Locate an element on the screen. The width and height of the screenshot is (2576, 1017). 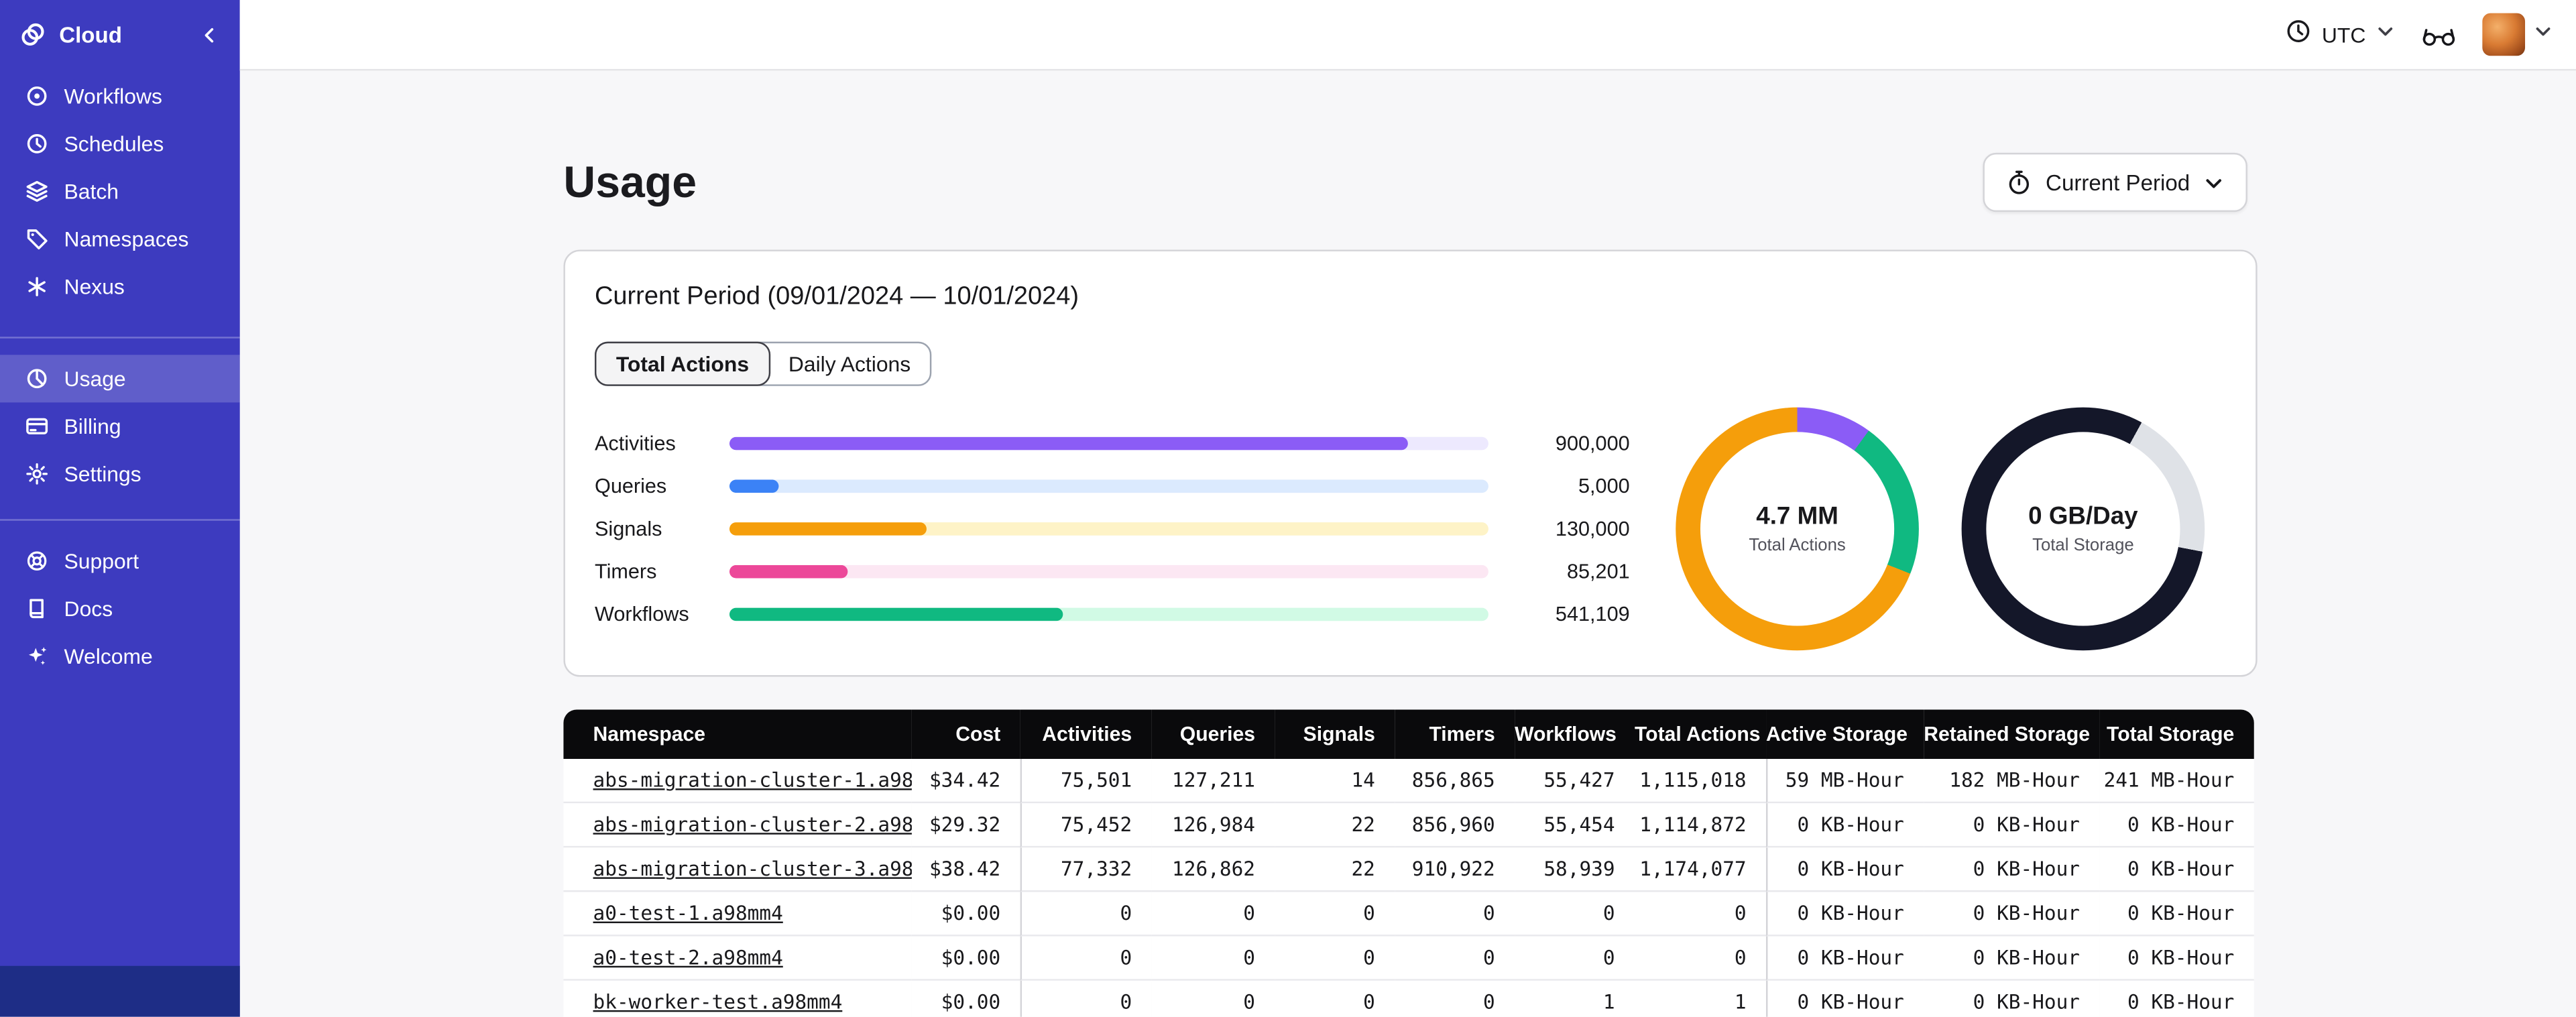
namespace-link: bk-worker-test.a98mm4 is located at coordinates (718, 1002).